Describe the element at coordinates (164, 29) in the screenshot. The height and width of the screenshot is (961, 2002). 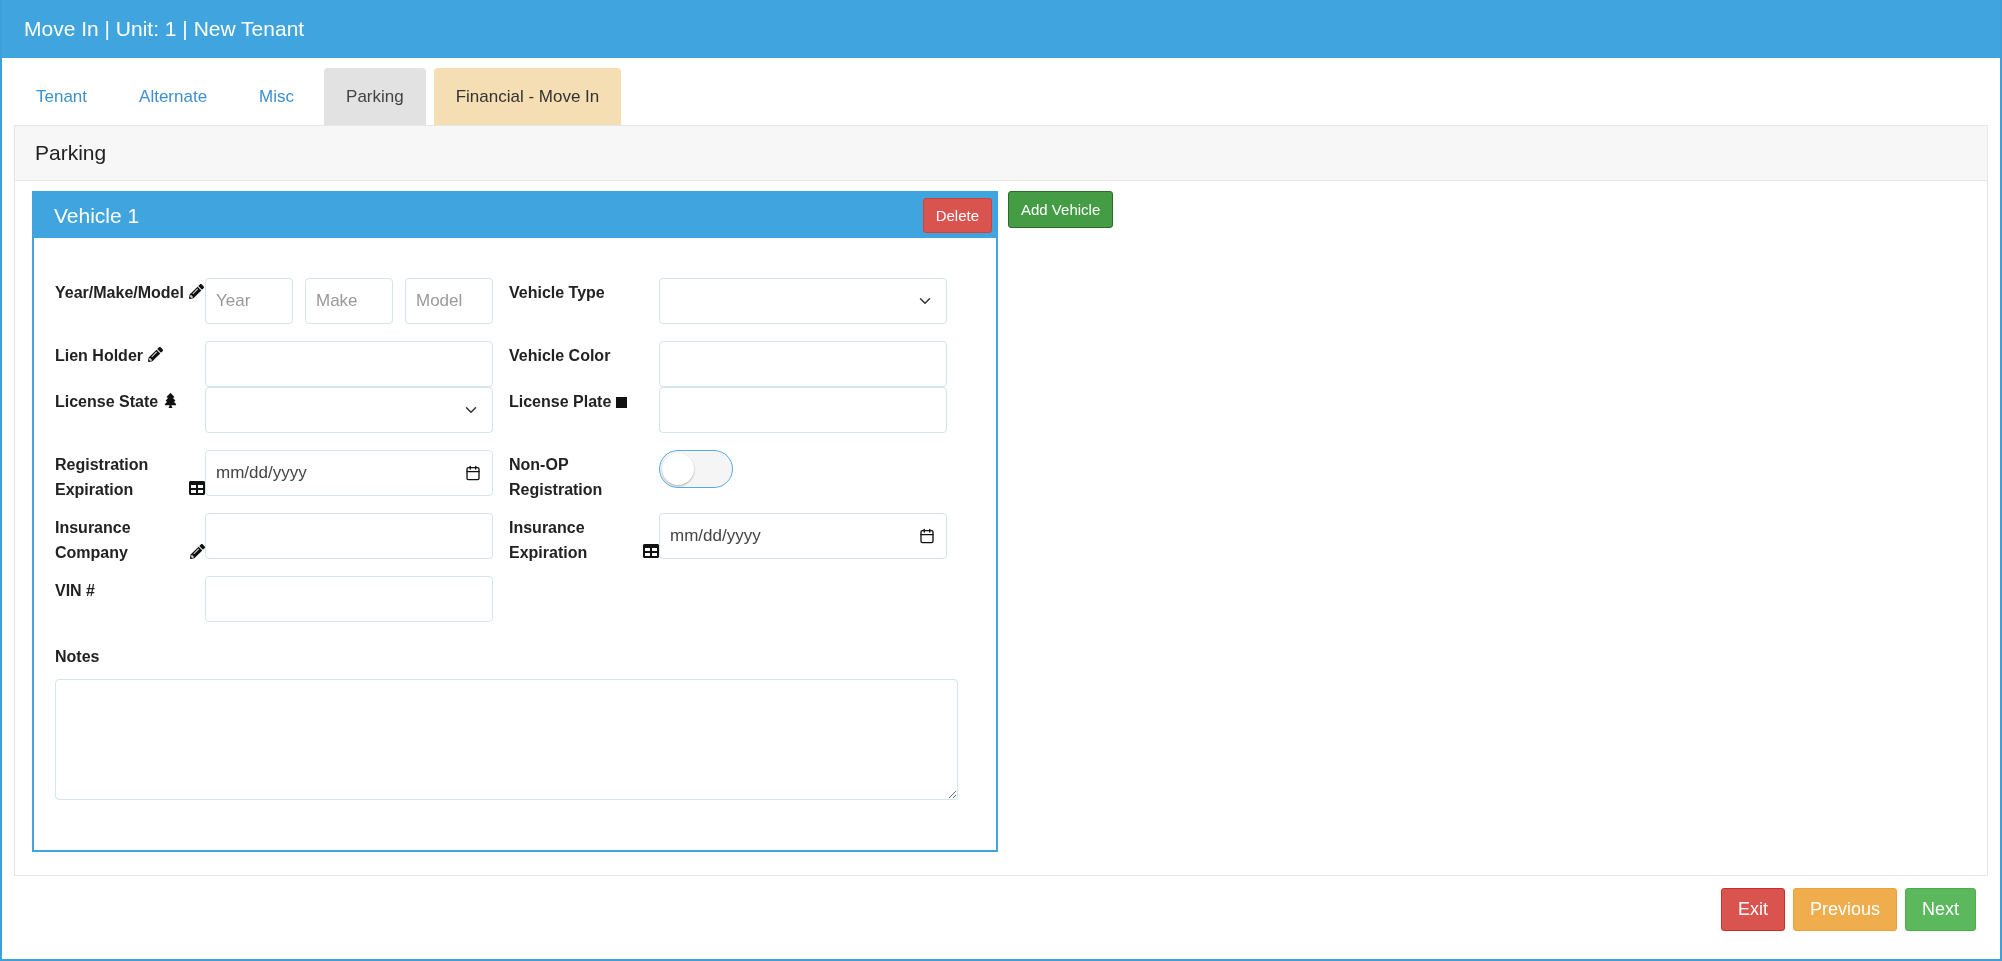
I see `window-title: Move In | Unit: 1 | New Tenant` at that location.